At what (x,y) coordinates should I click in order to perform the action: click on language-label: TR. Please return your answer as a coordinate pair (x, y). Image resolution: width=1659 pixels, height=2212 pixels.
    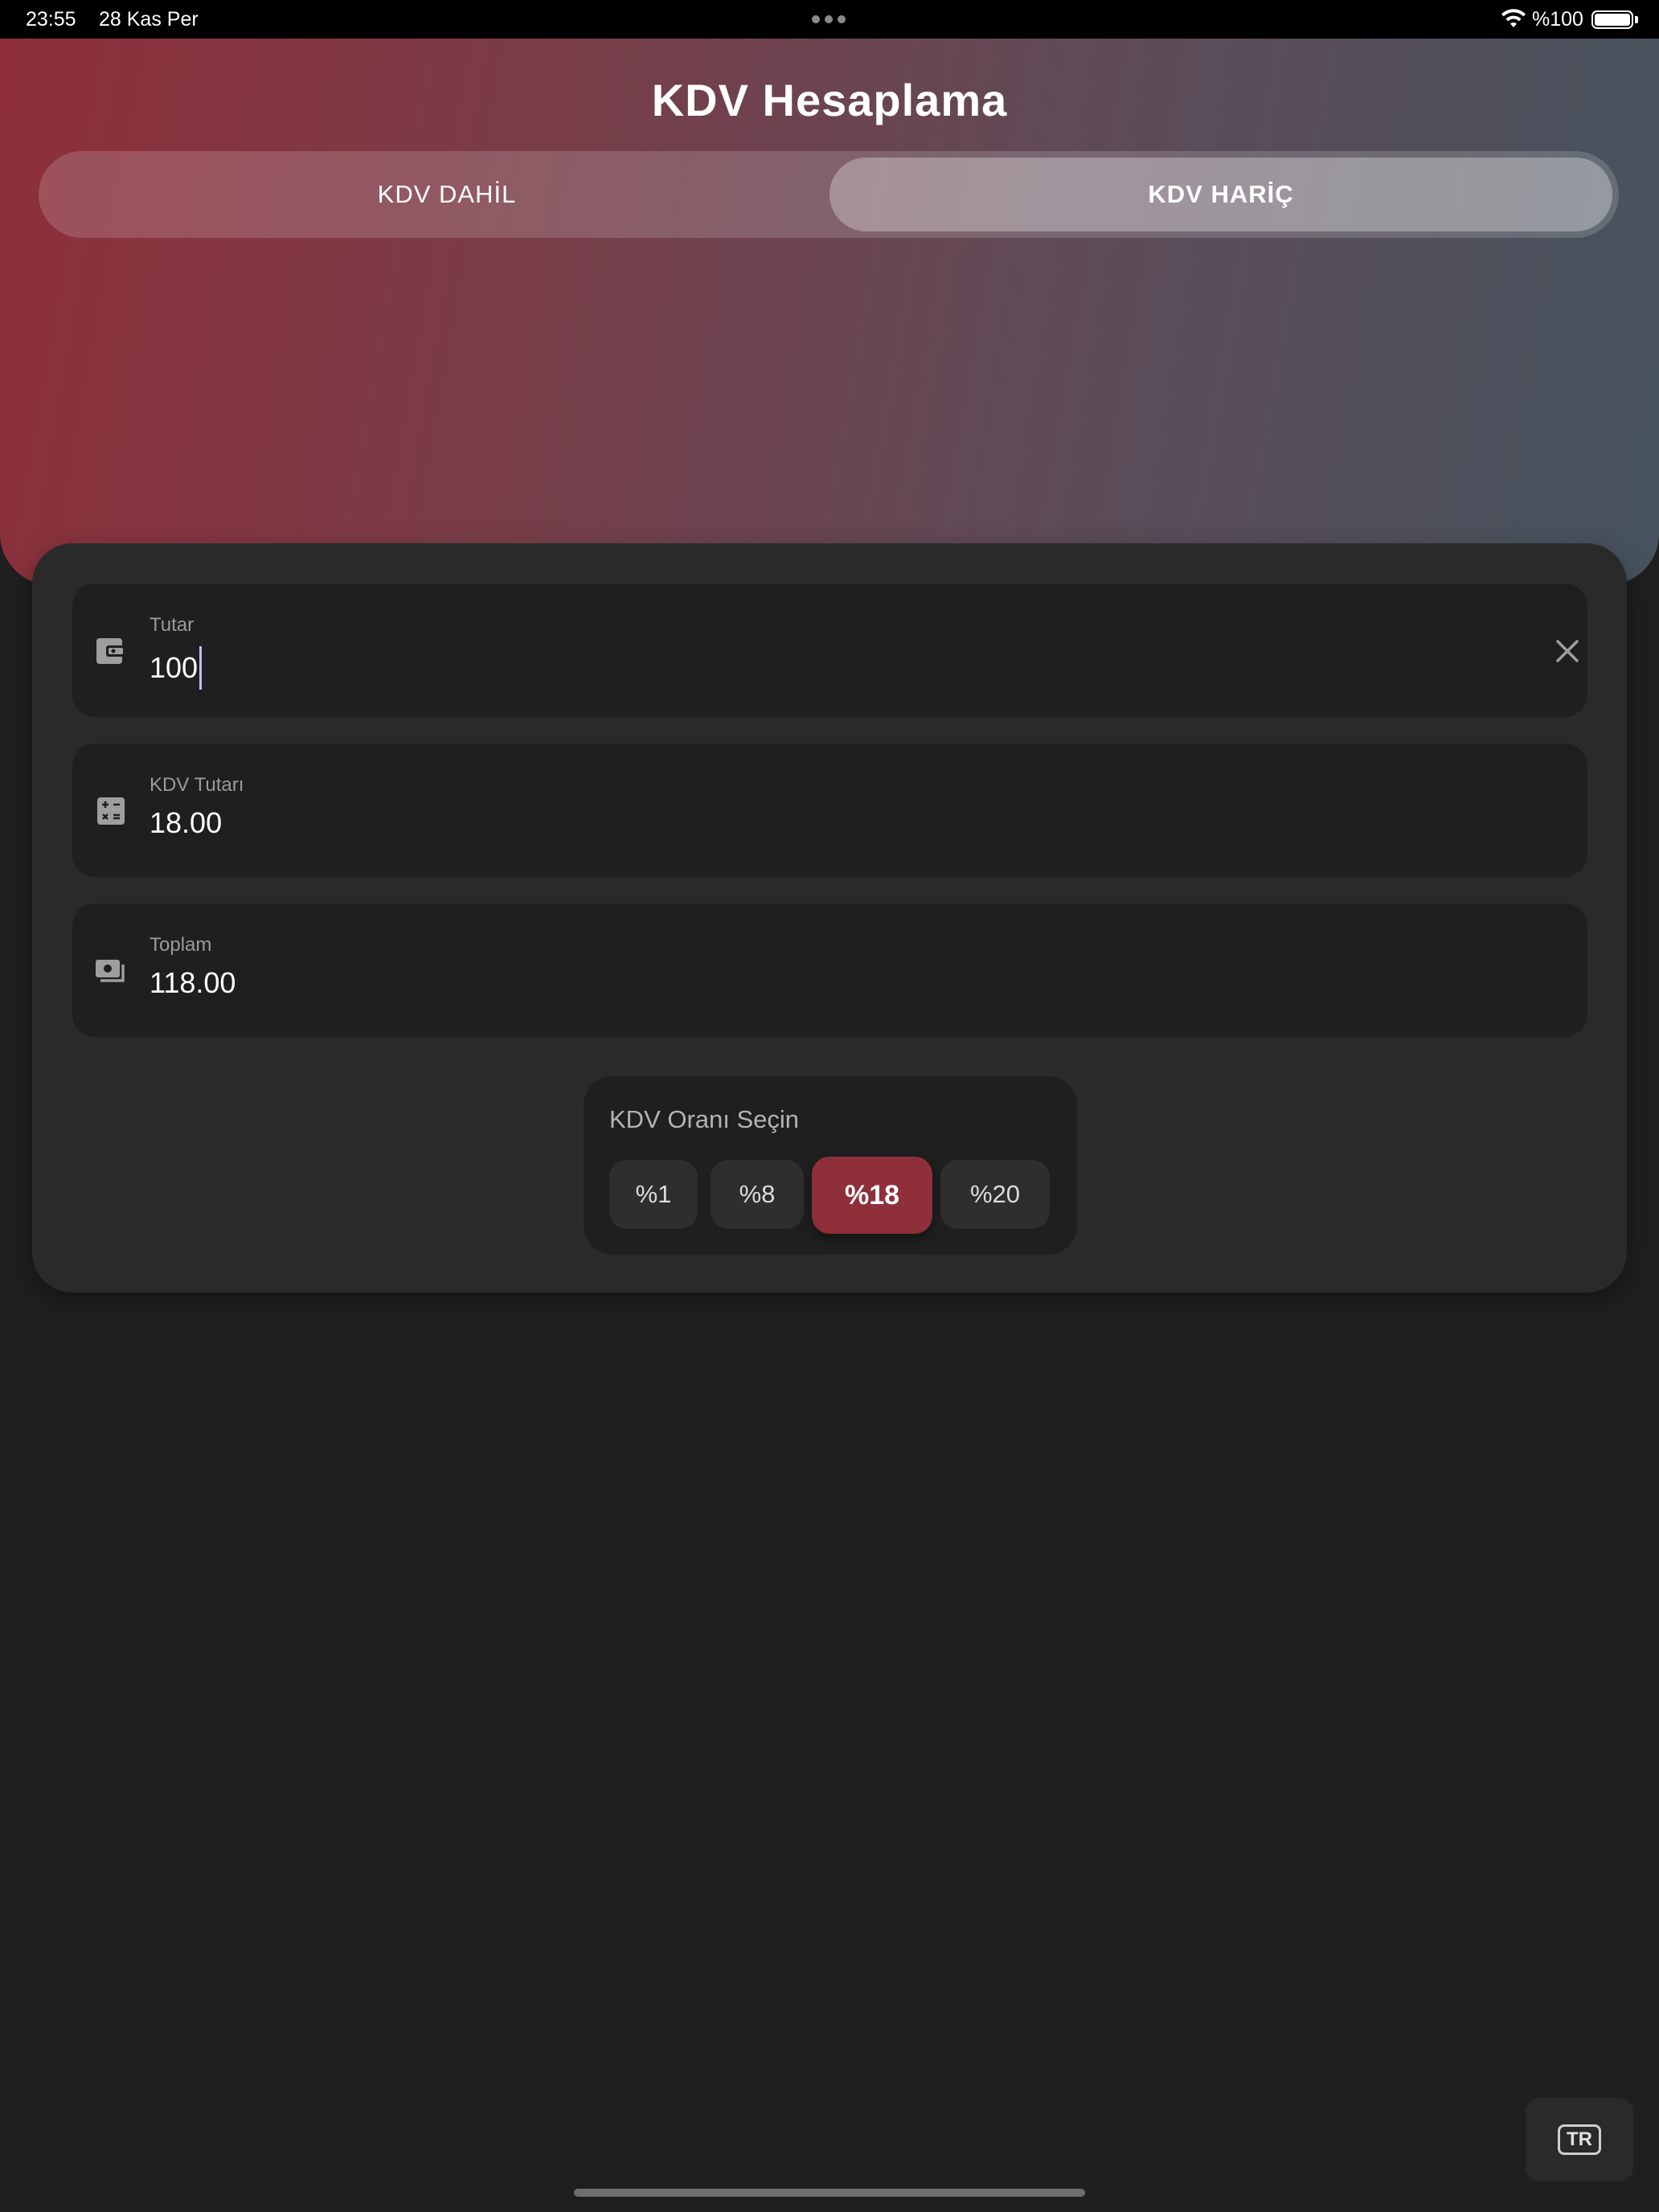
    Looking at the image, I should click on (1579, 2139).